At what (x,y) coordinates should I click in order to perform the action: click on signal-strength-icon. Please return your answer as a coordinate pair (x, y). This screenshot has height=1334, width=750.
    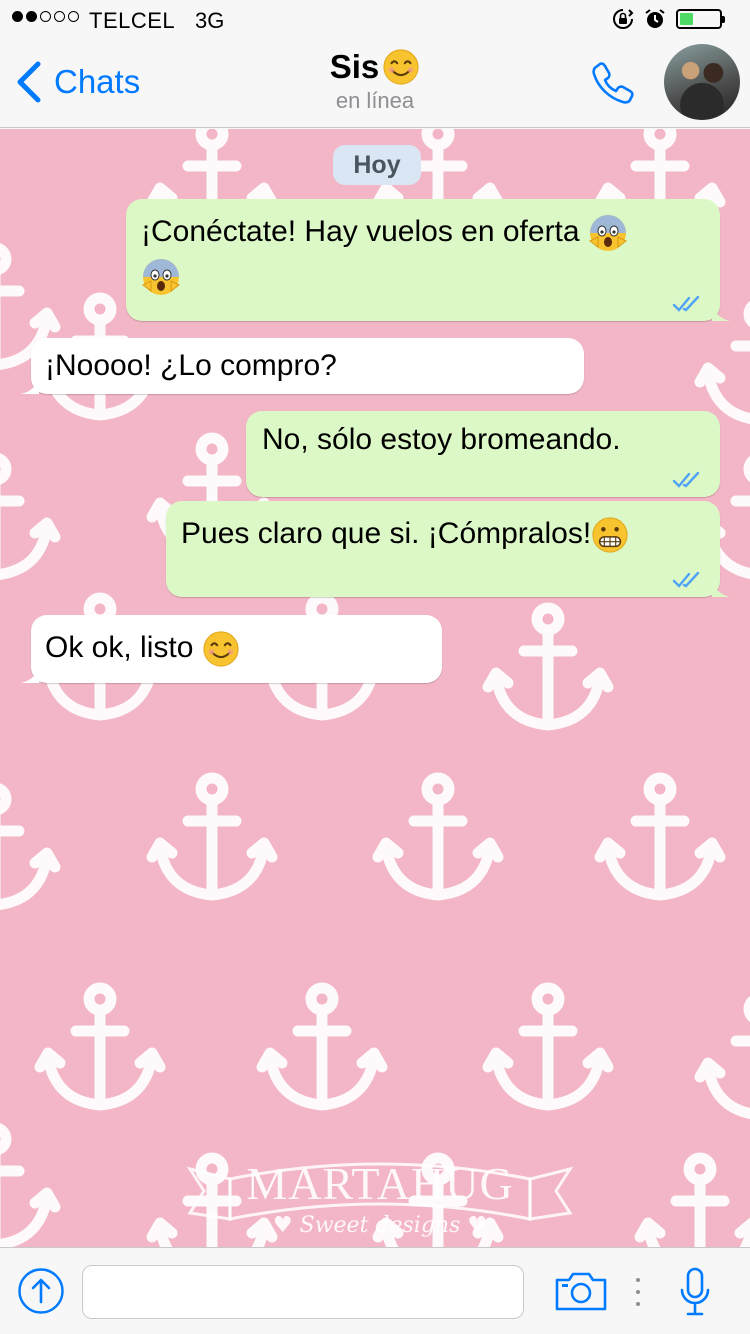
    Looking at the image, I should click on (45, 16).